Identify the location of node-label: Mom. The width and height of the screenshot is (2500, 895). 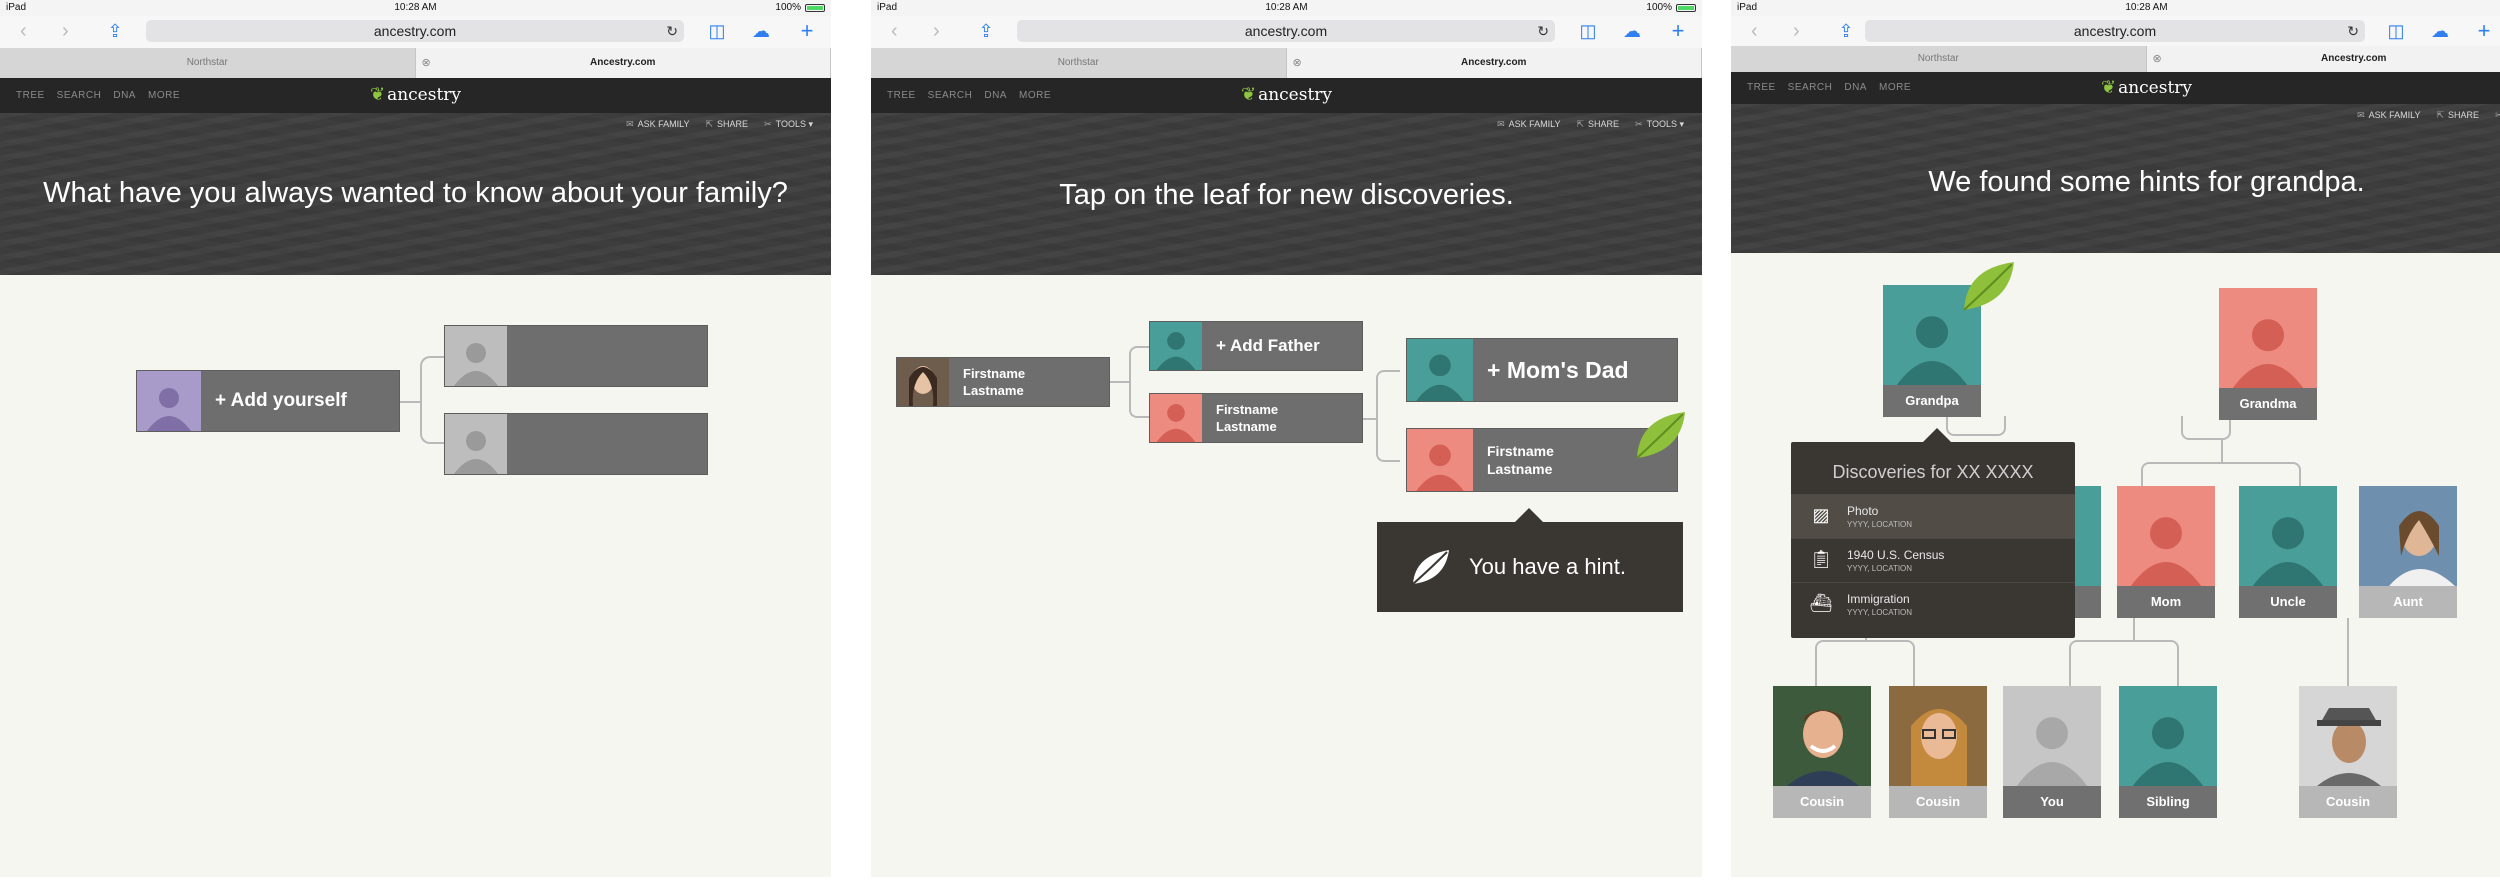
(2166, 602).